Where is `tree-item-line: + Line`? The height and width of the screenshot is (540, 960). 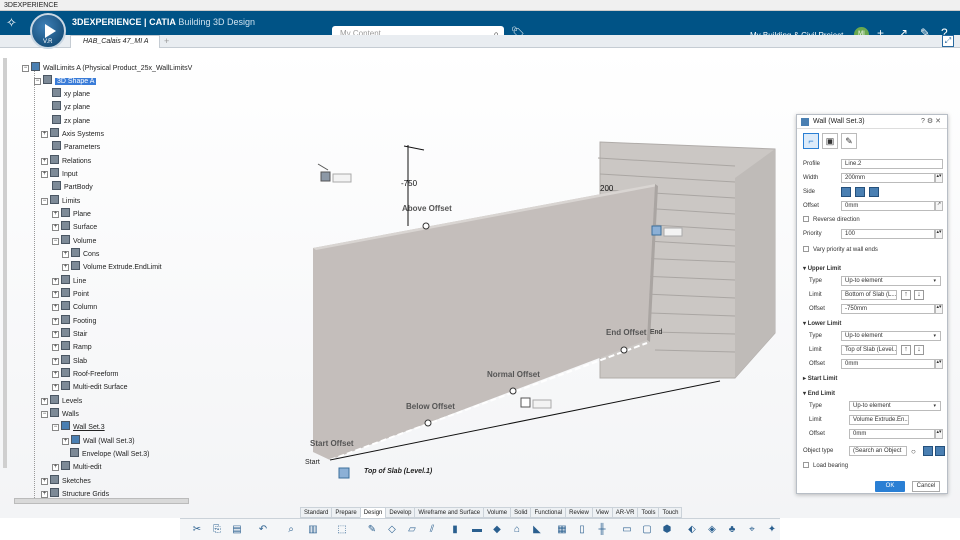 tree-item-line: + Line is located at coordinates (69, 280).